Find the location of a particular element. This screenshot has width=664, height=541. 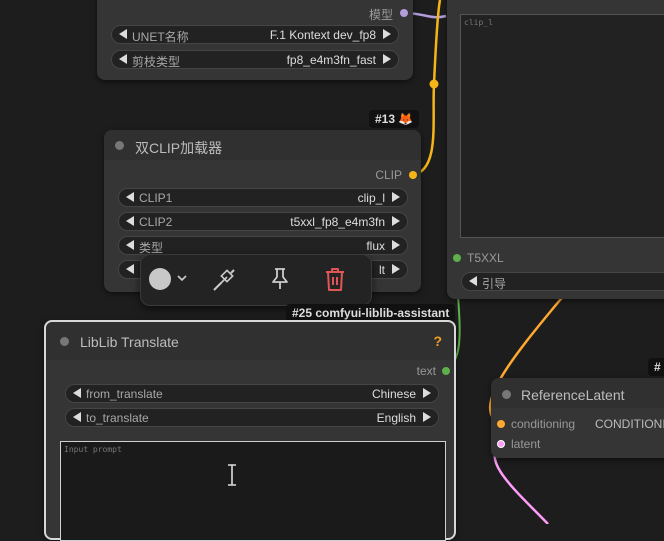

trash-icon is located at coordinates (335, 279).